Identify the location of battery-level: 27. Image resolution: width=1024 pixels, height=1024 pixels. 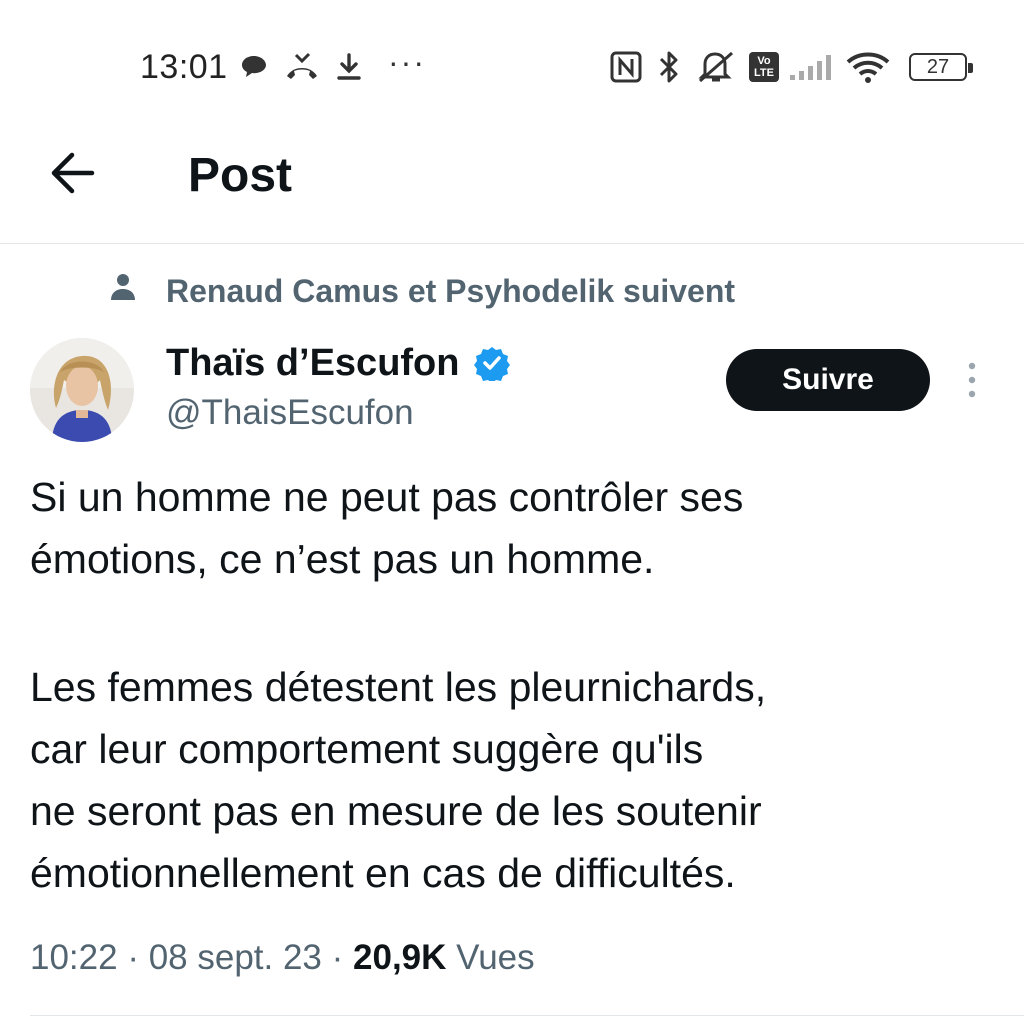
(938, 66).